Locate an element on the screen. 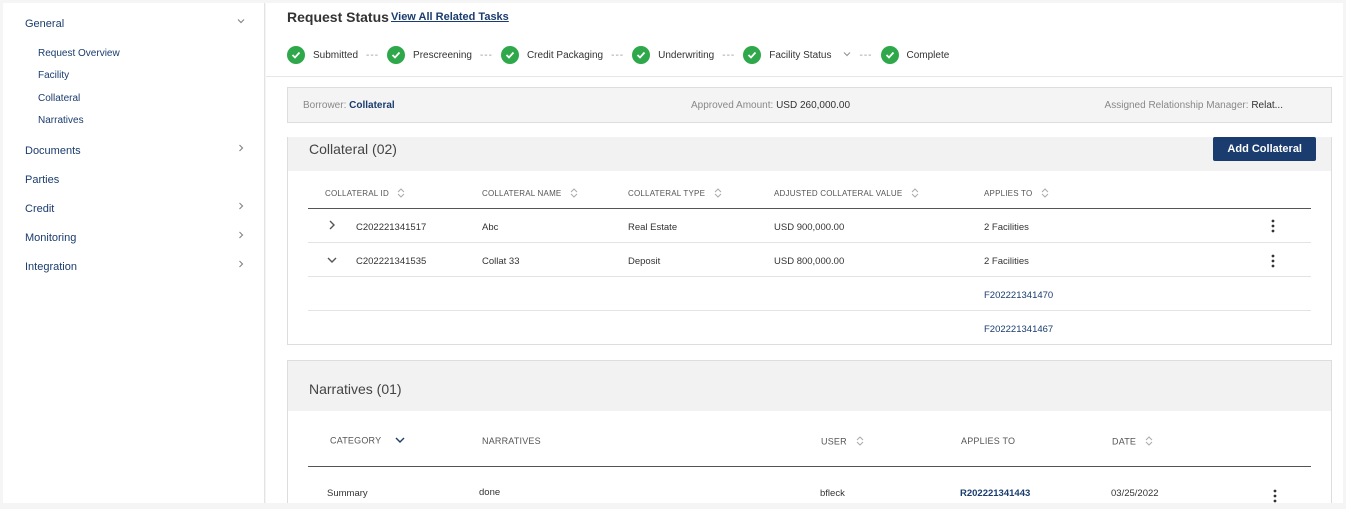 This screenshot has width=1346, height=509. step-complete: Complete is located at coordinates (915, 55).